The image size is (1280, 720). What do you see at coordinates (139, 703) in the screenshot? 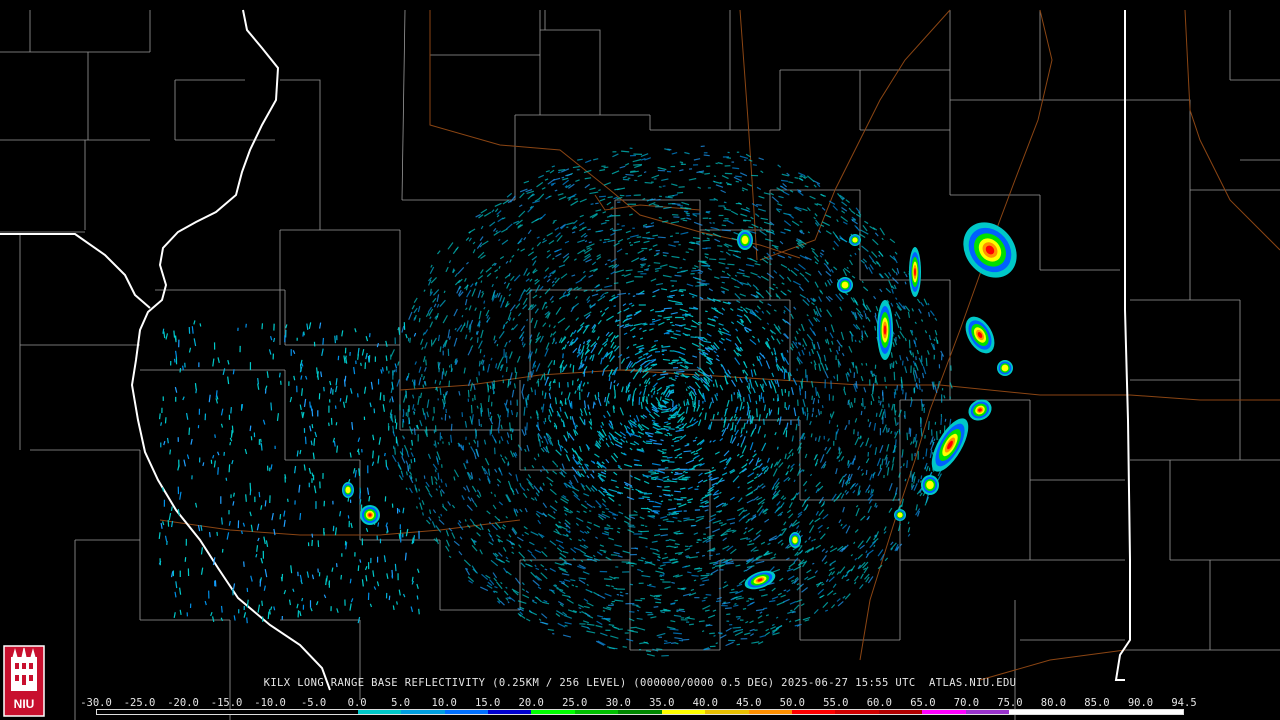
I see `colorbar-label: -25.0` at bounding box center [139, 703].